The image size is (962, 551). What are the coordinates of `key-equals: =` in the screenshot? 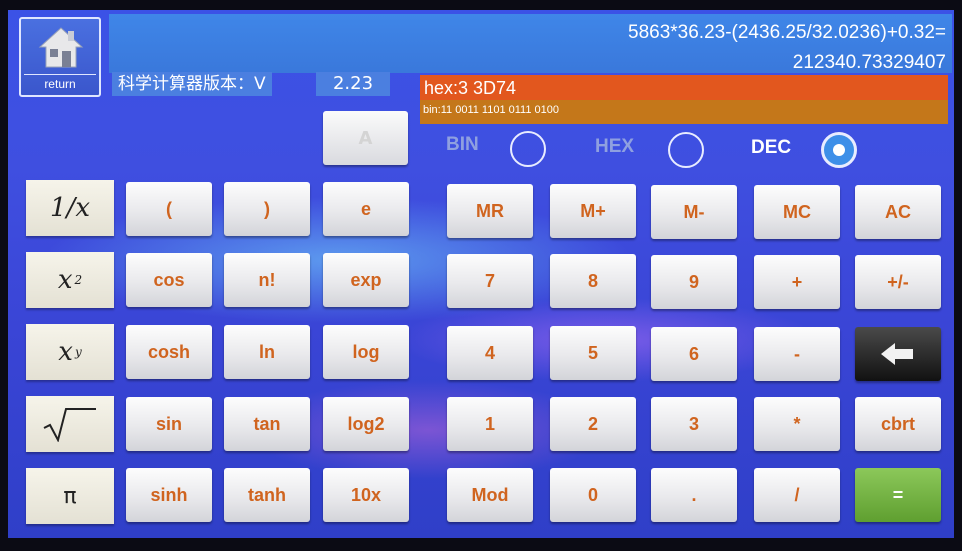 It's located at (898, 495).